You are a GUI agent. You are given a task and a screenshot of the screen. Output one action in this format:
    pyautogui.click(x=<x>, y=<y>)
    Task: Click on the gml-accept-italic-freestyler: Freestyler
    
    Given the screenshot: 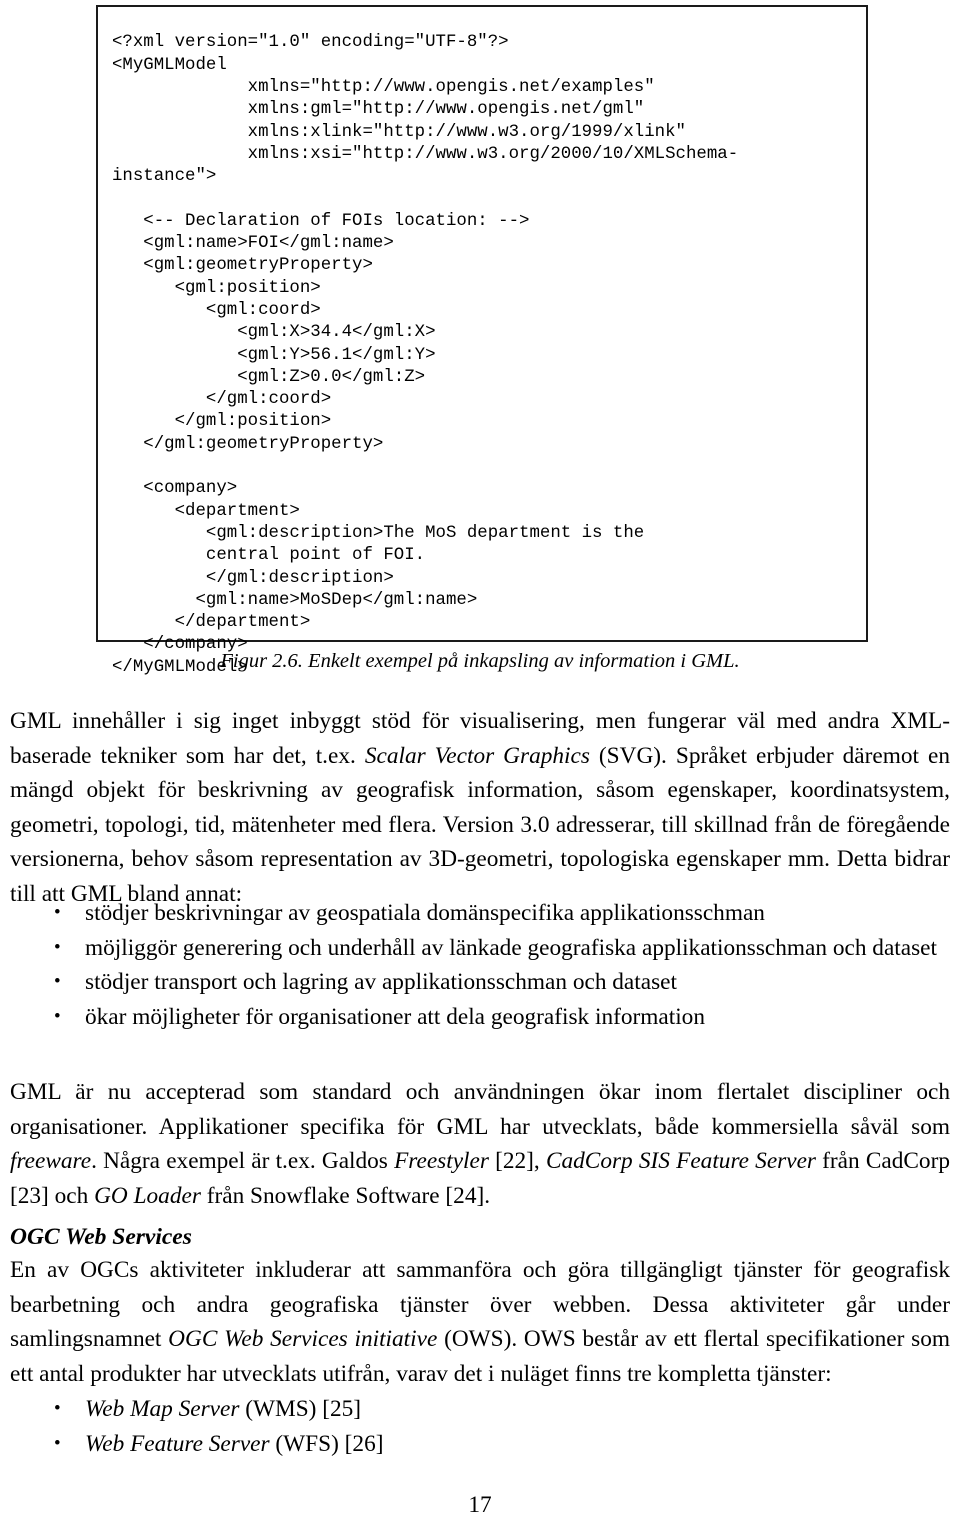 What is the action you would take?
    pyautogui.click(x=441, y=1161)
    